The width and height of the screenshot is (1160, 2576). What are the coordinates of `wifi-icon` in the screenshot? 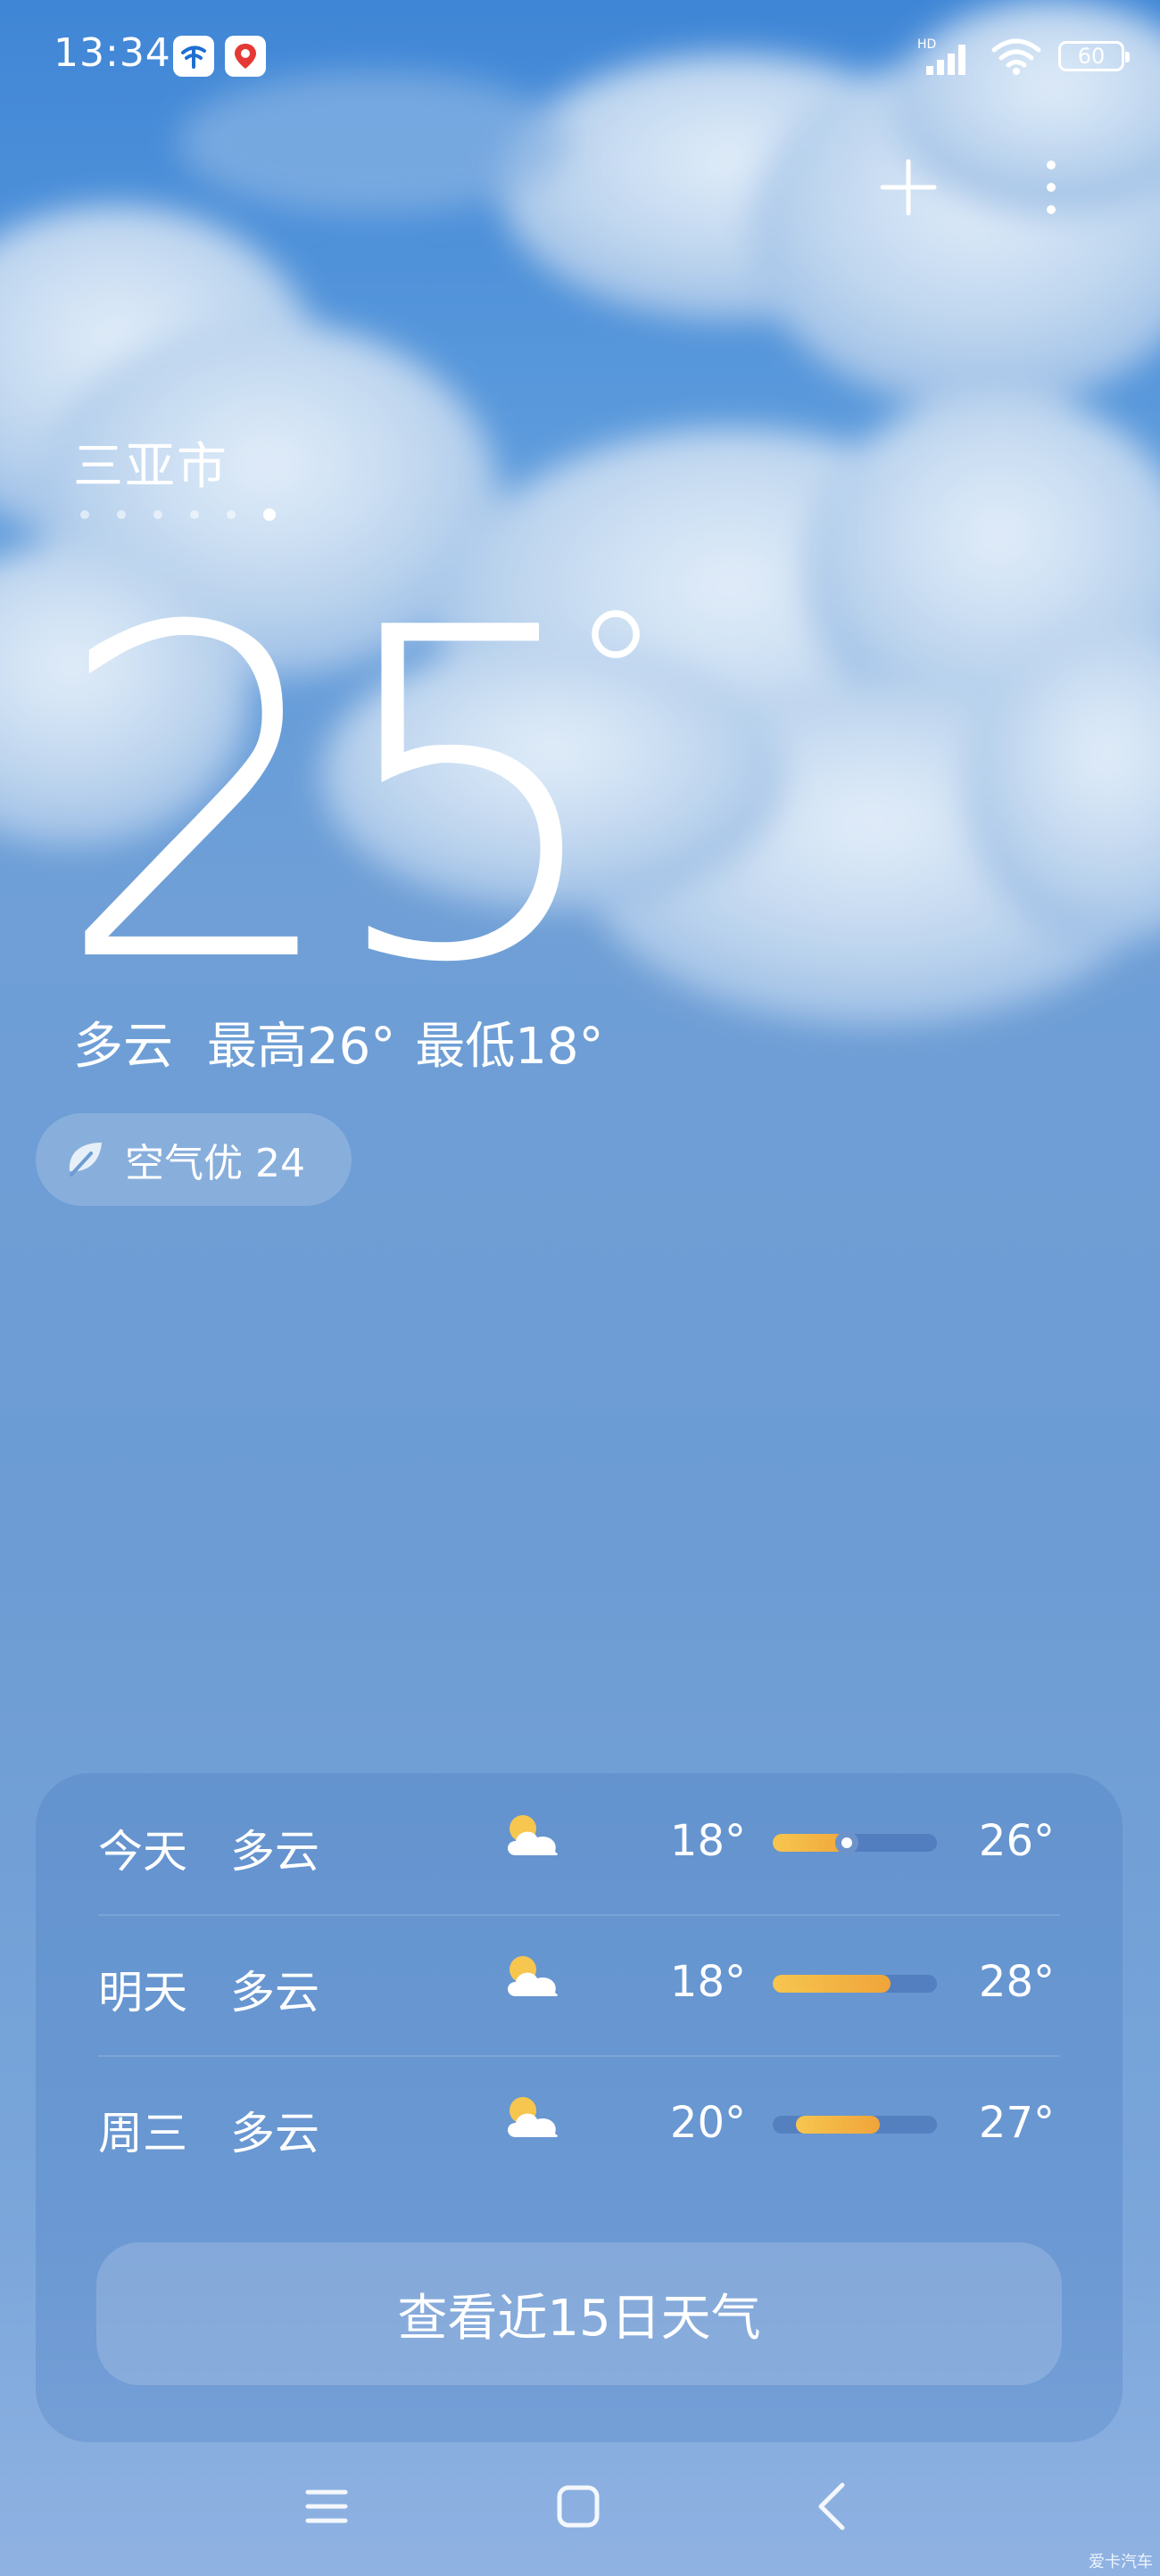 It's located at (1016, 57).